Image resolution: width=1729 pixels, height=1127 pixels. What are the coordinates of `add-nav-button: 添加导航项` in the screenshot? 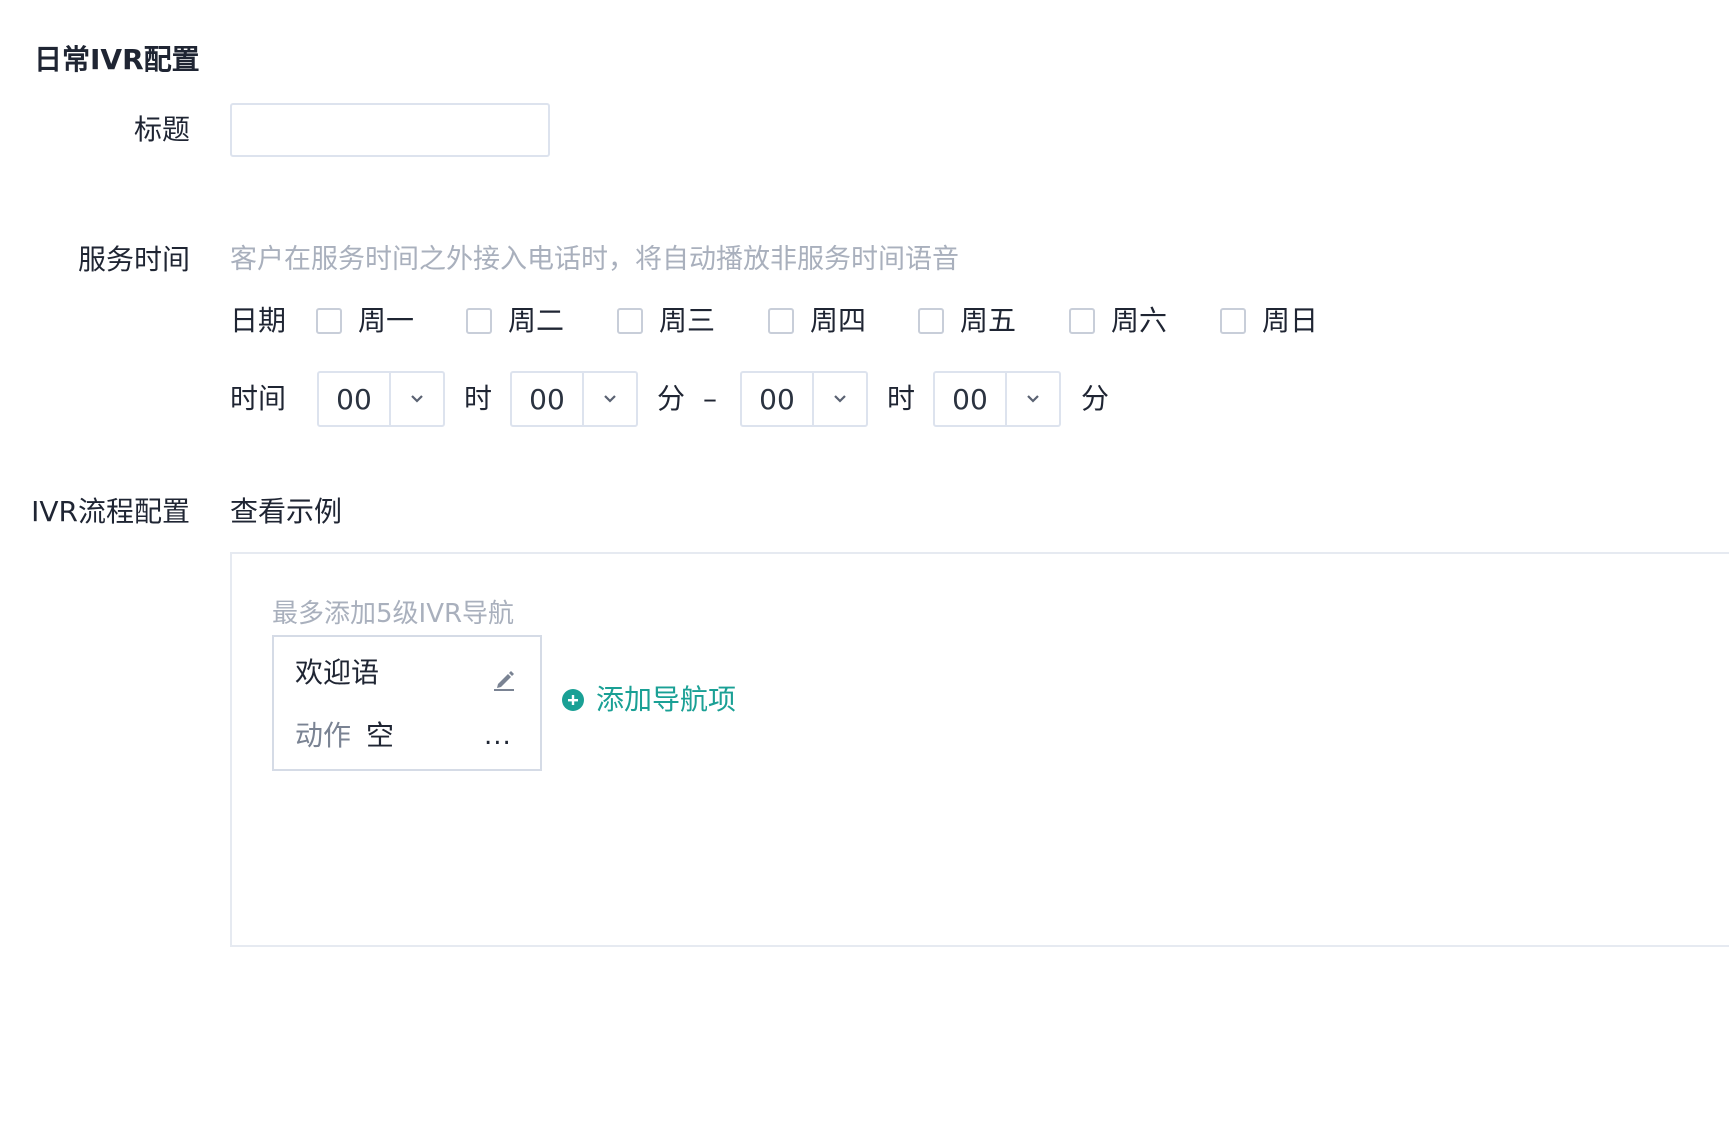 It's located at (649, 700).